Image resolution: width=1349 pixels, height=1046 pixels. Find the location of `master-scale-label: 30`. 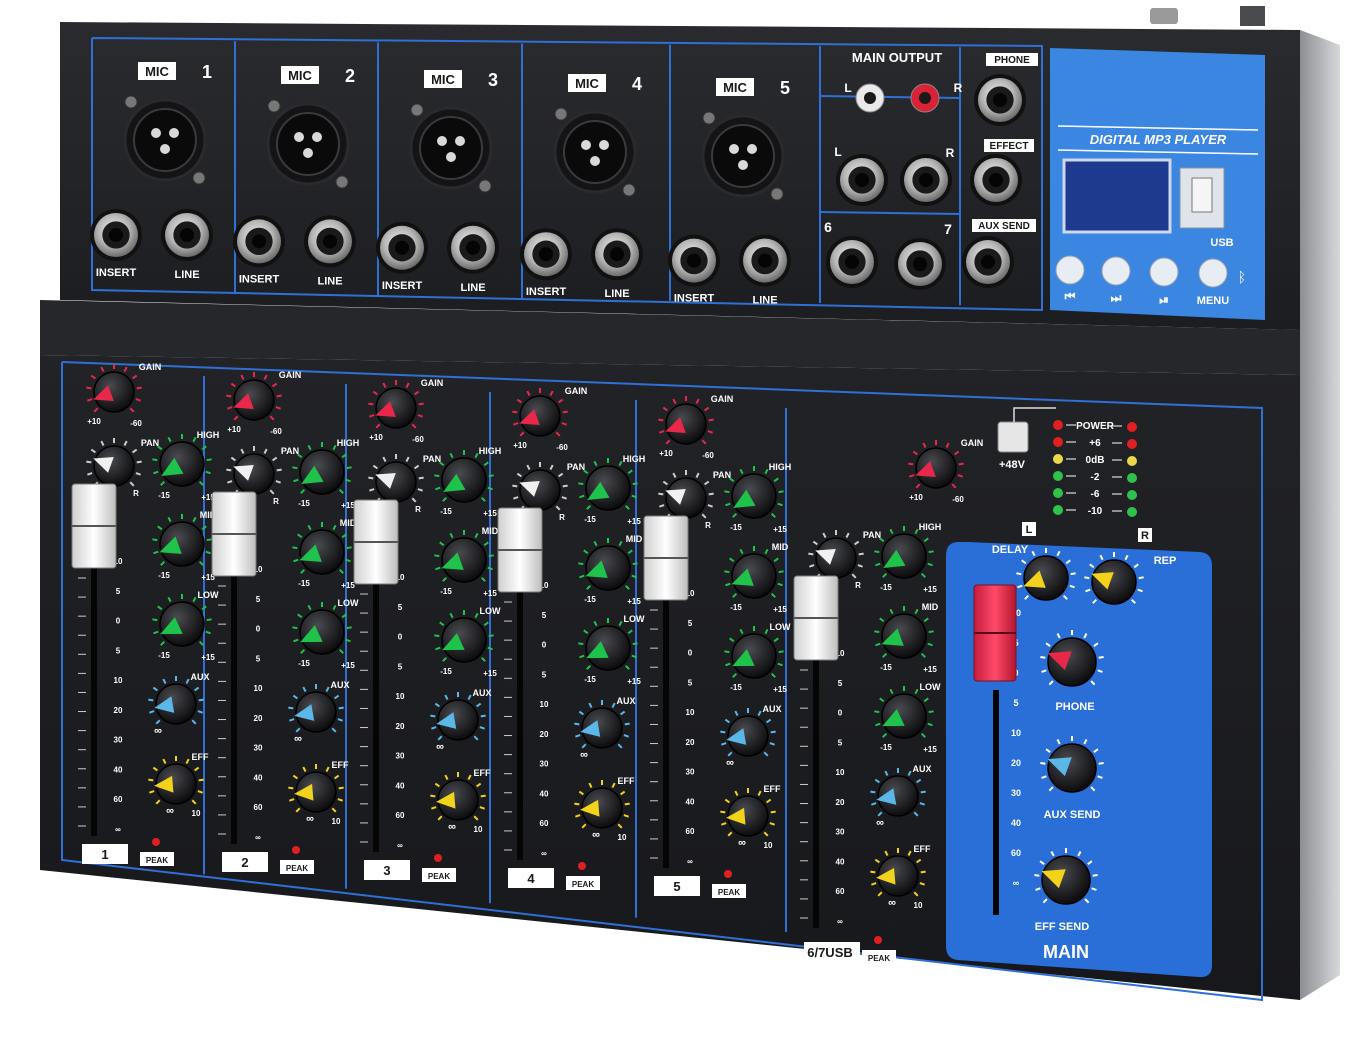

master-scale-label: 30 is located at coordinates (1016, 793).